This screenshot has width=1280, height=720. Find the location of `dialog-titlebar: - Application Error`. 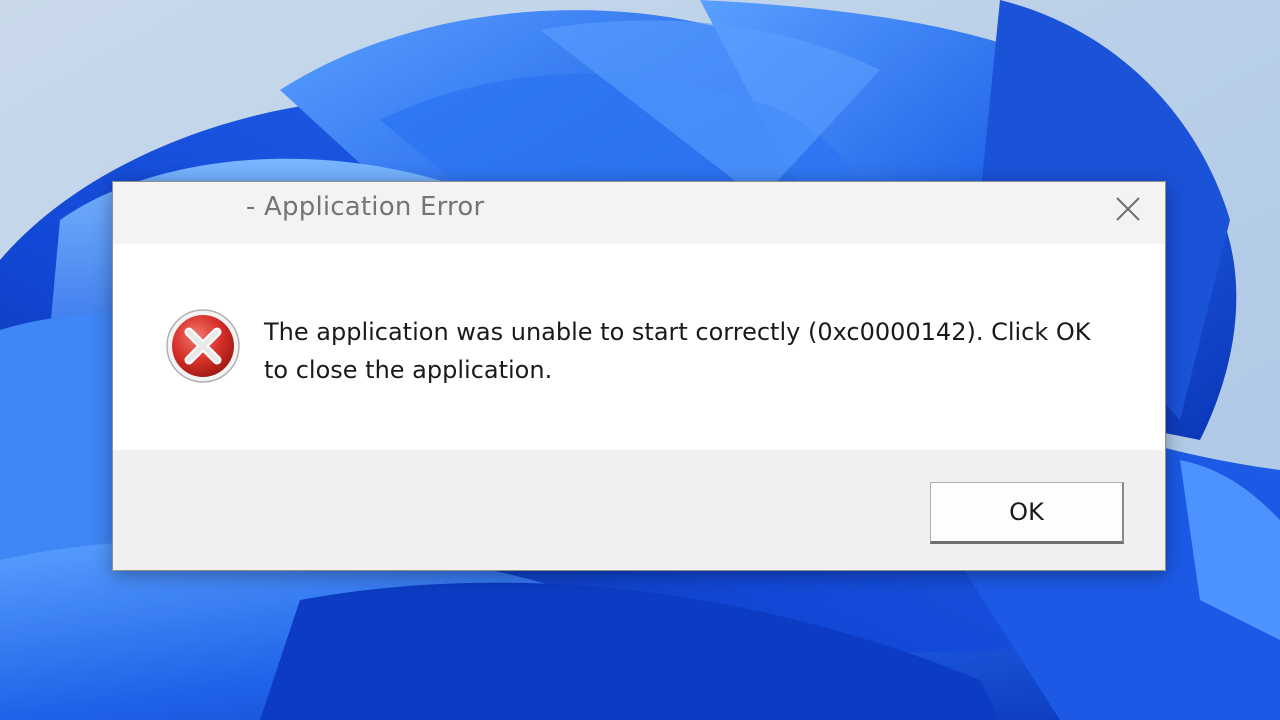

dialog-titlebar: - Application Error is located at coordinates (639, 213).